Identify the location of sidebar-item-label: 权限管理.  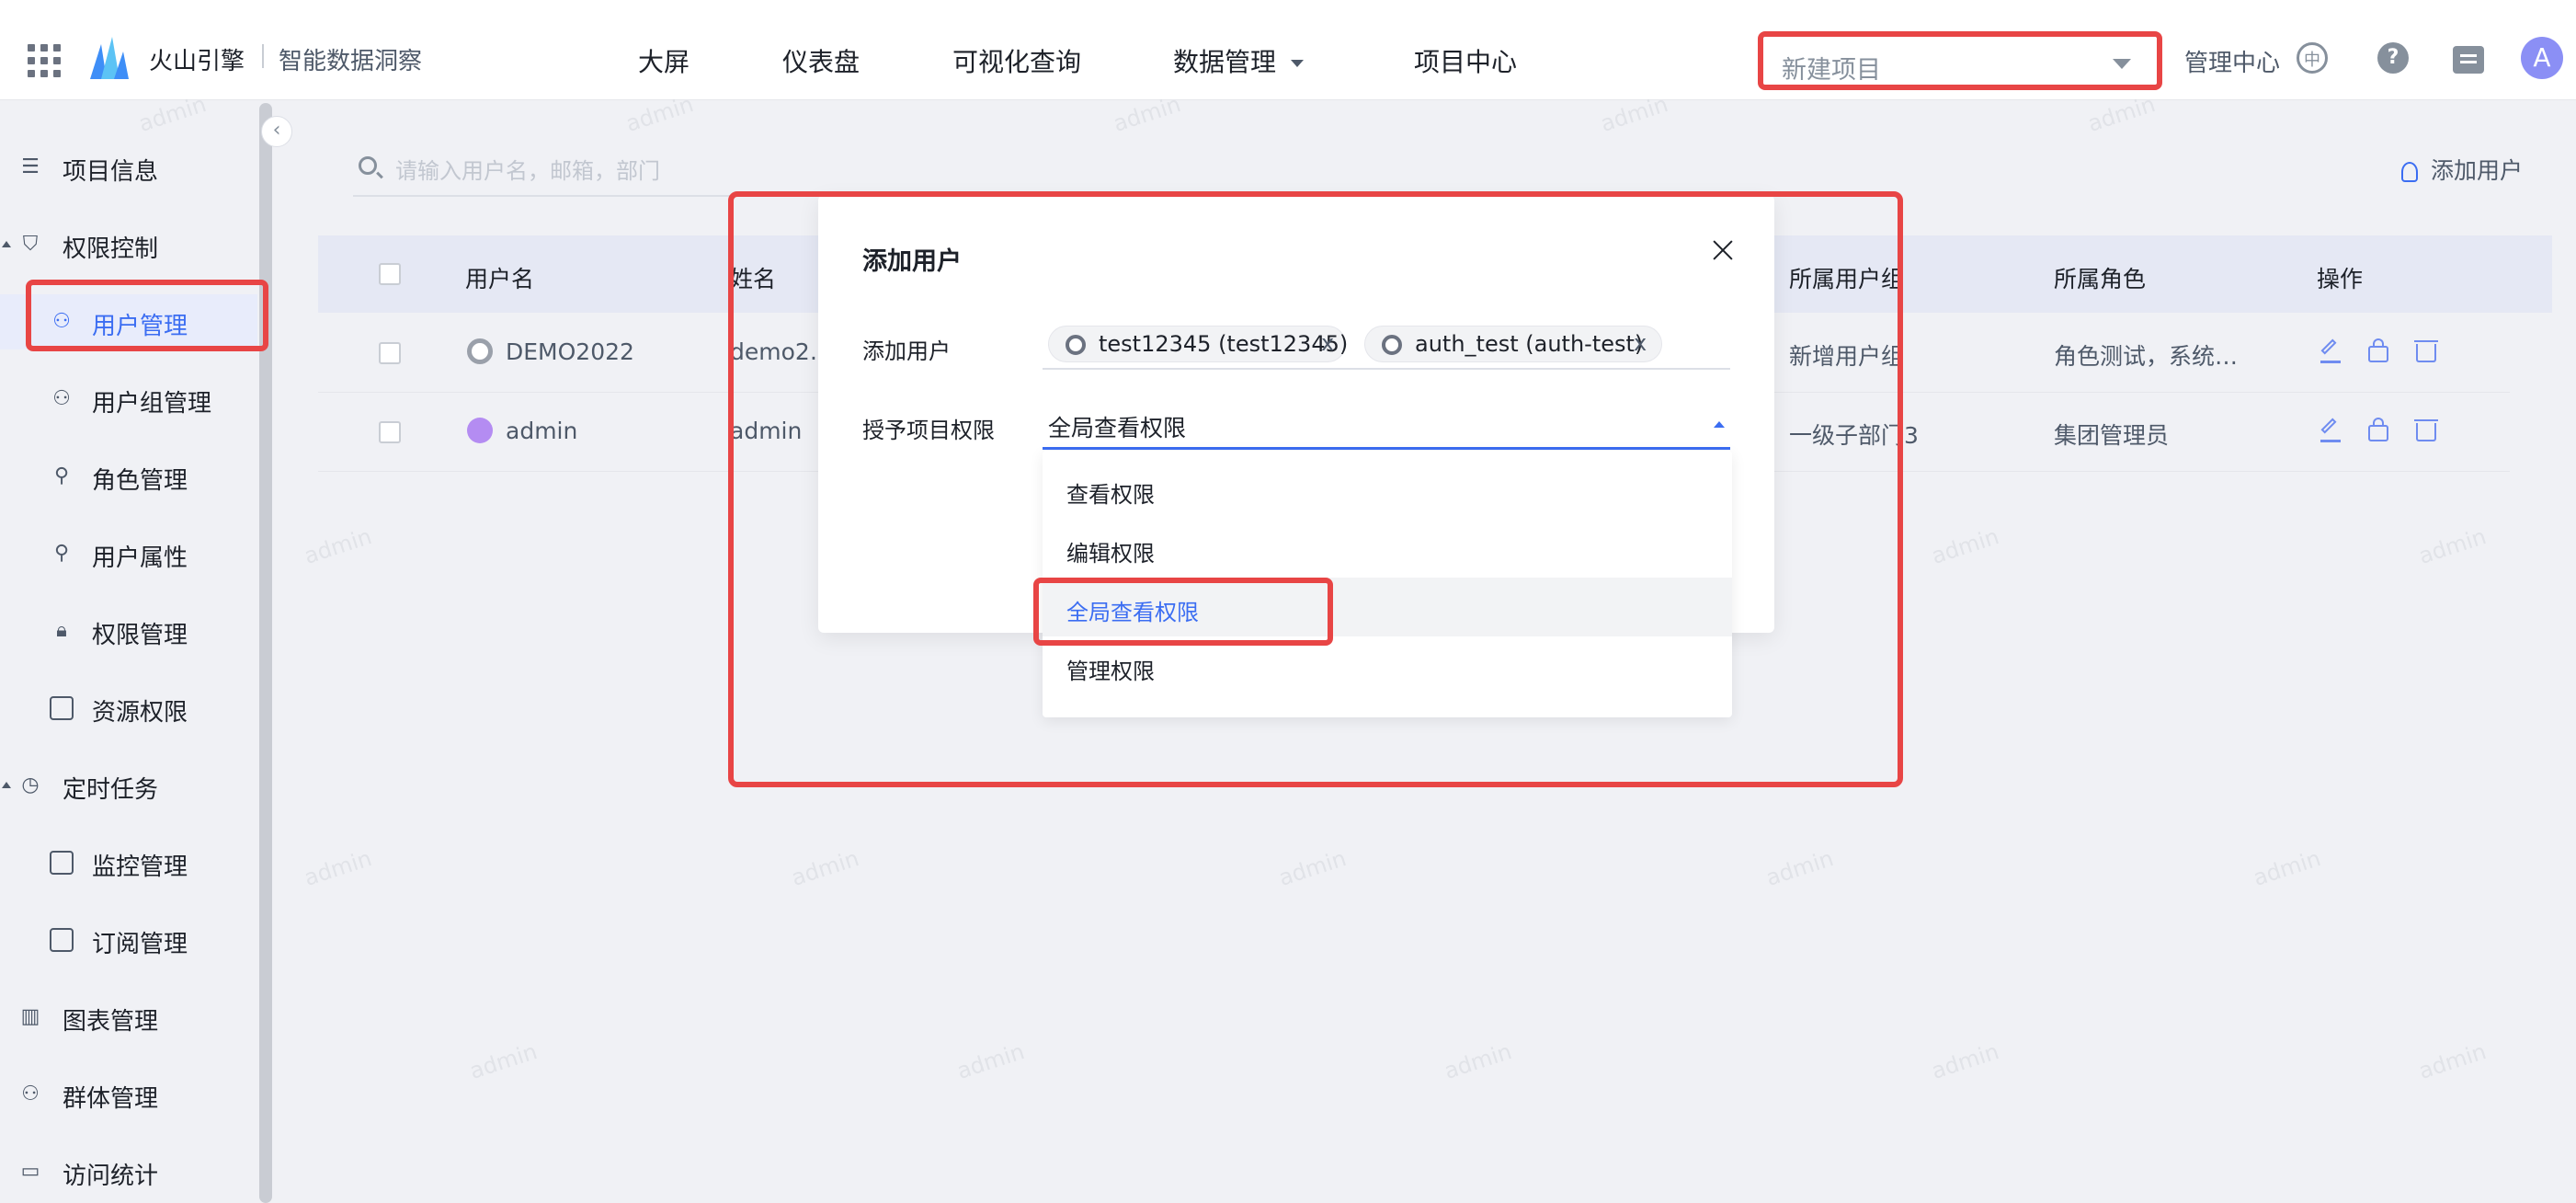
(140, 635).